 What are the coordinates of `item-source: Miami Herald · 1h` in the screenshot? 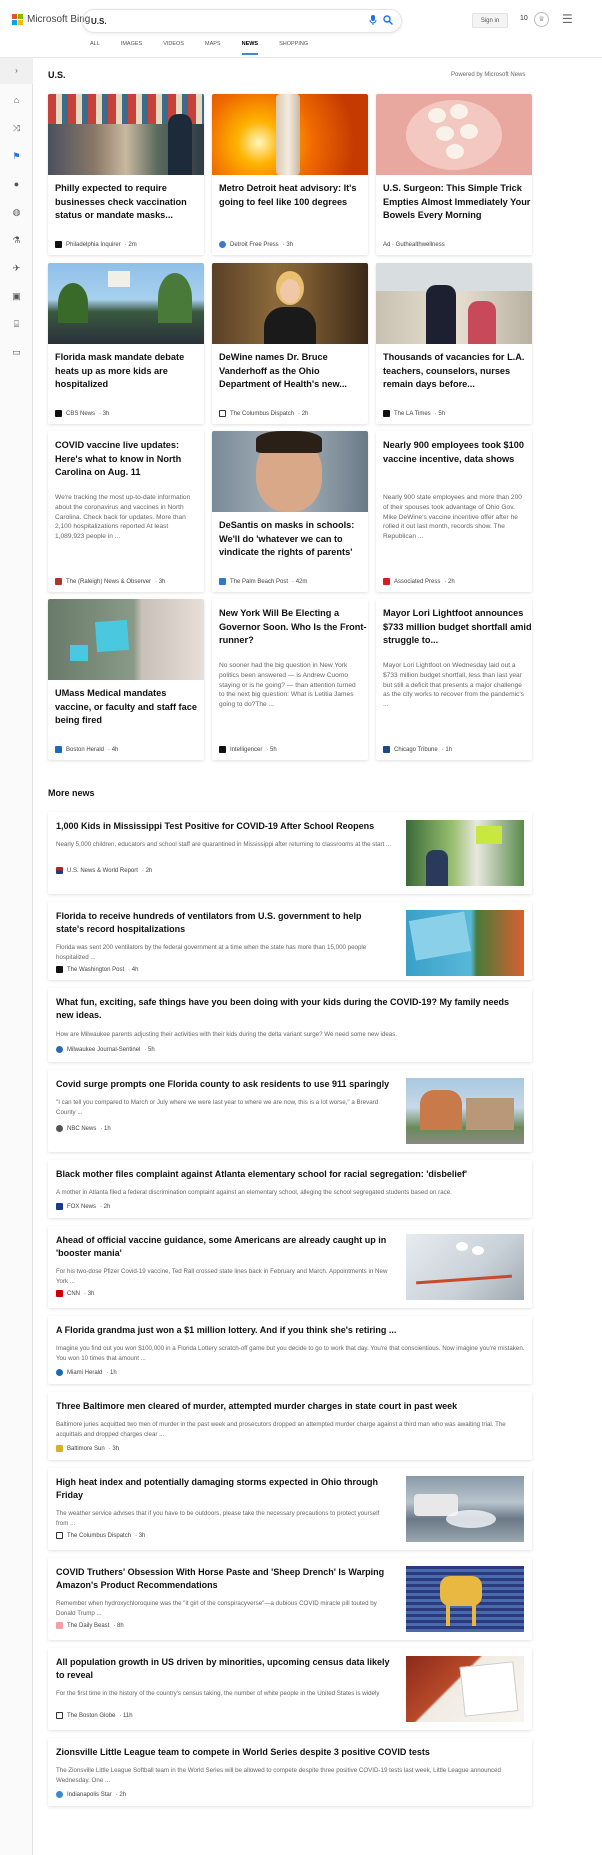 It's located at (86, 1372).